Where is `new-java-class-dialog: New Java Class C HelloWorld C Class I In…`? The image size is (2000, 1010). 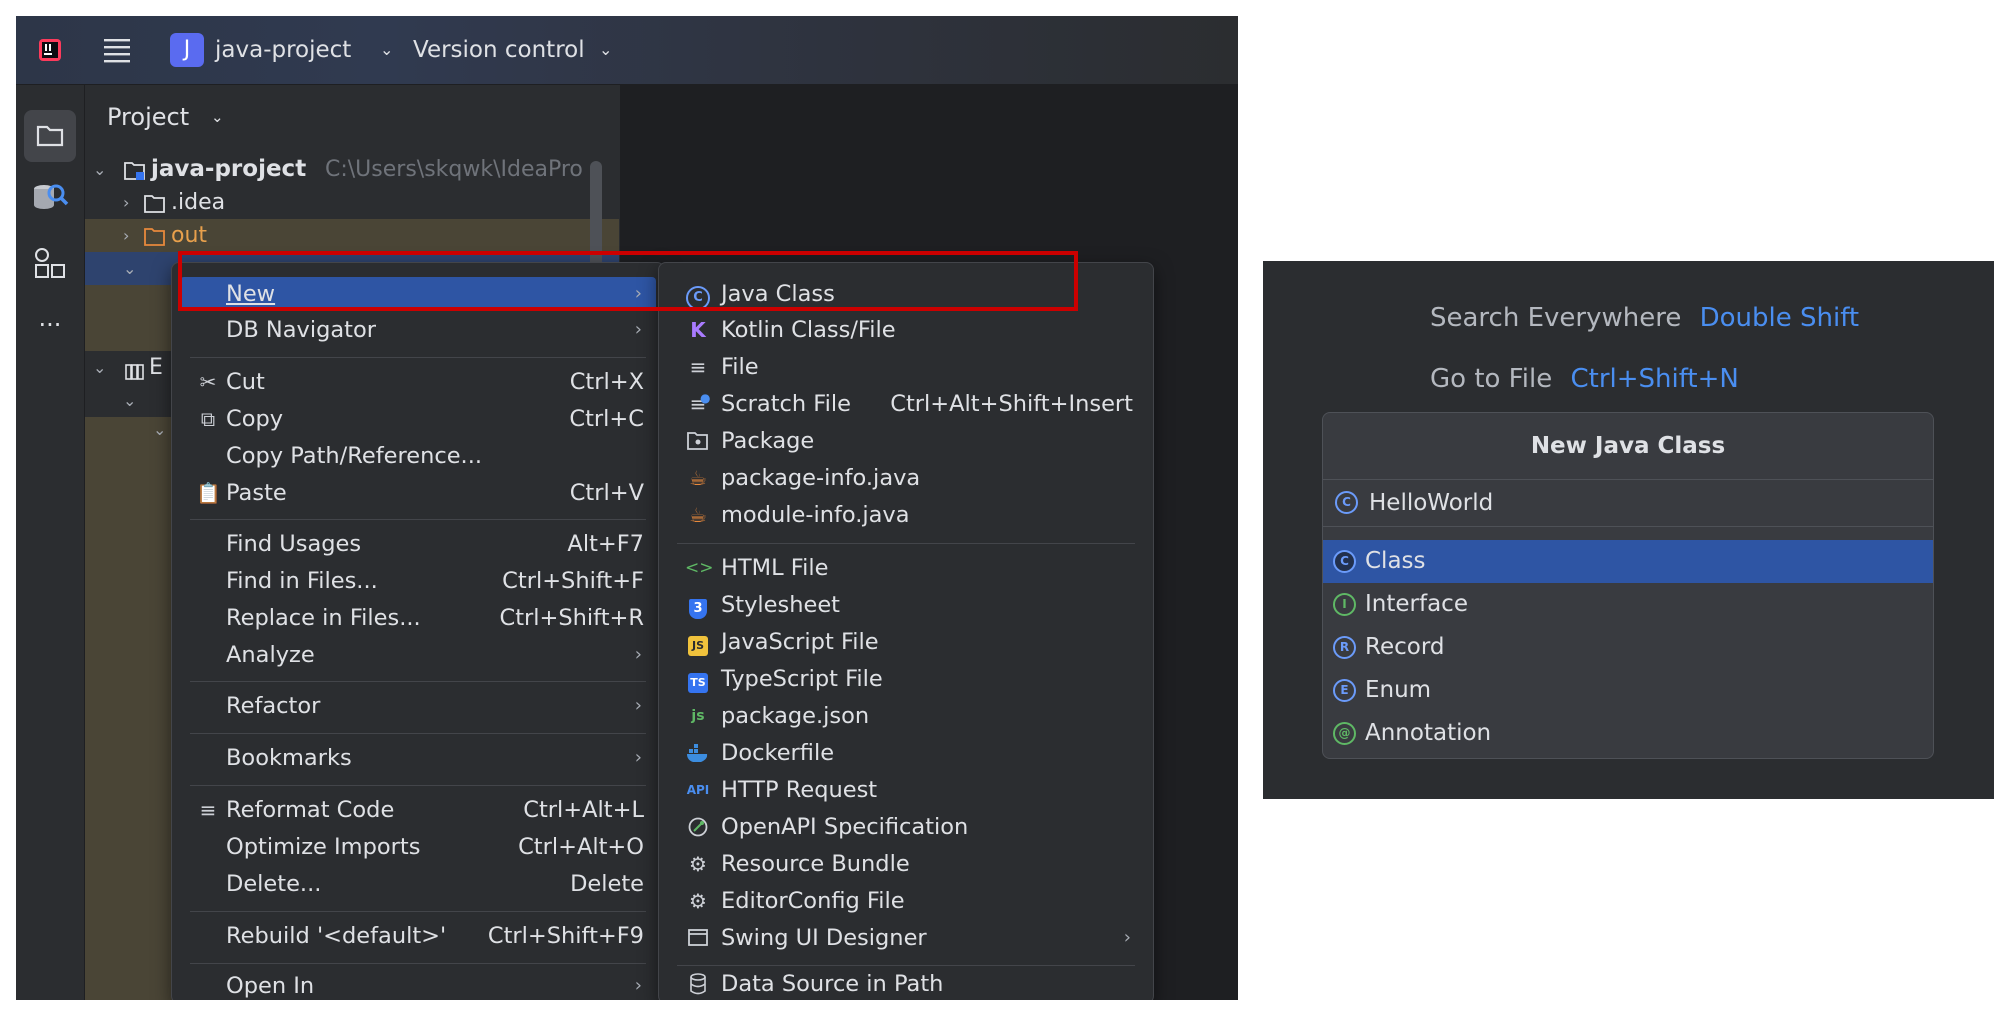
new-java-class-dialog: New Java Class C HelloWorld C Class I In… is located at coordinates (1628, 585).